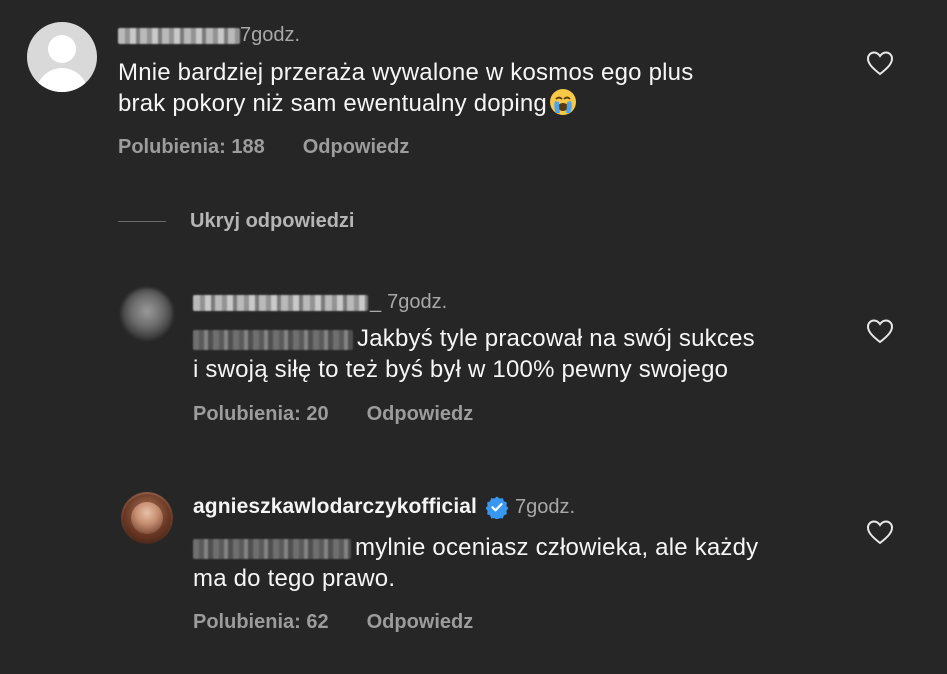 The height and width of the screenshot is (674, 947). What do you see at coordinates (62, 49) in the screenshot?
I see `avatar-head-shape` at bounding box center [62, 49].